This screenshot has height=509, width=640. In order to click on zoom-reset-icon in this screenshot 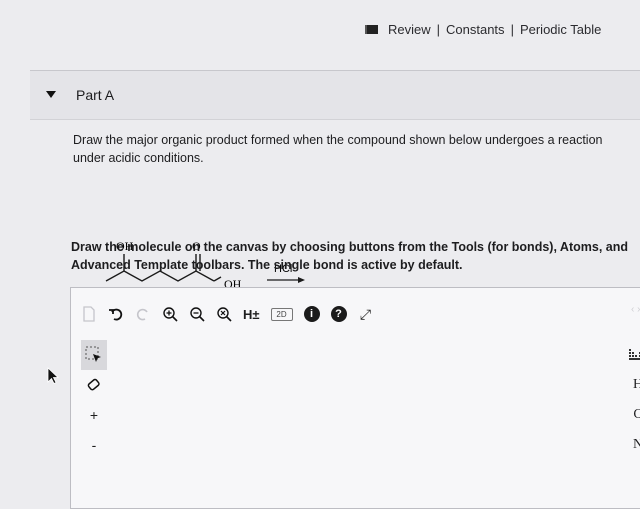, I will do `click(224, 314)`.